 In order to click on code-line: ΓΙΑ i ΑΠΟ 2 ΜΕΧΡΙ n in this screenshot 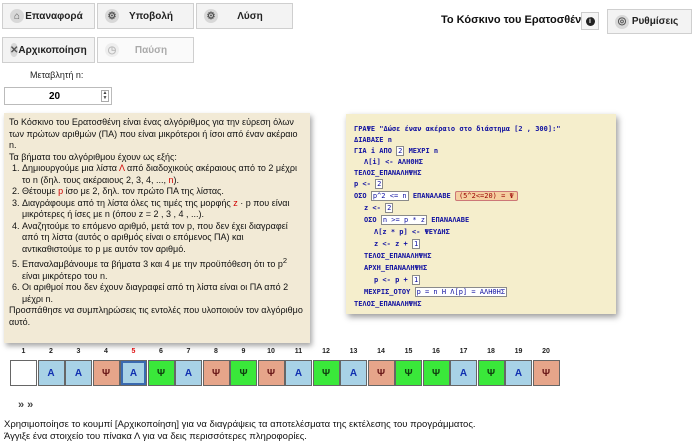, I will do `click(396, 151)`.